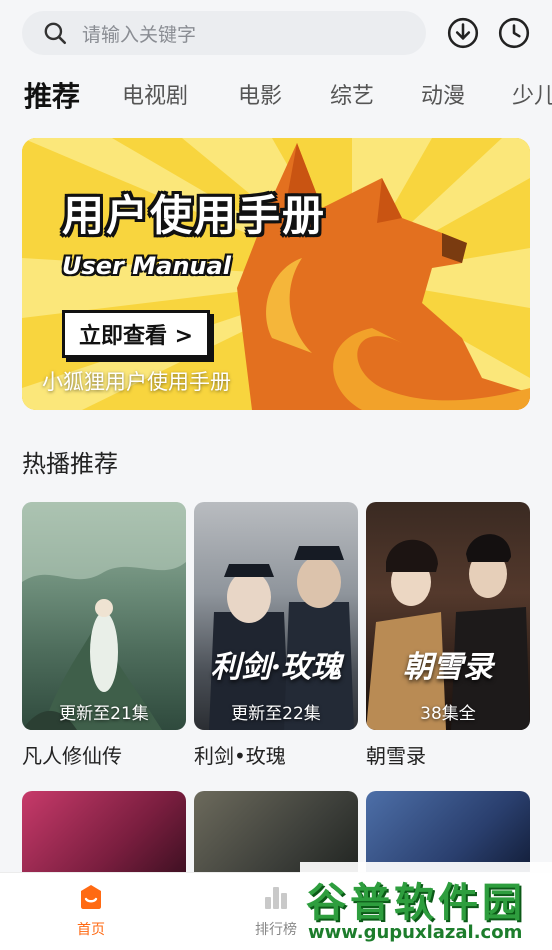 The width and height of the screenshot is (552, 950). I want to click on history-button, so click(514, 33).